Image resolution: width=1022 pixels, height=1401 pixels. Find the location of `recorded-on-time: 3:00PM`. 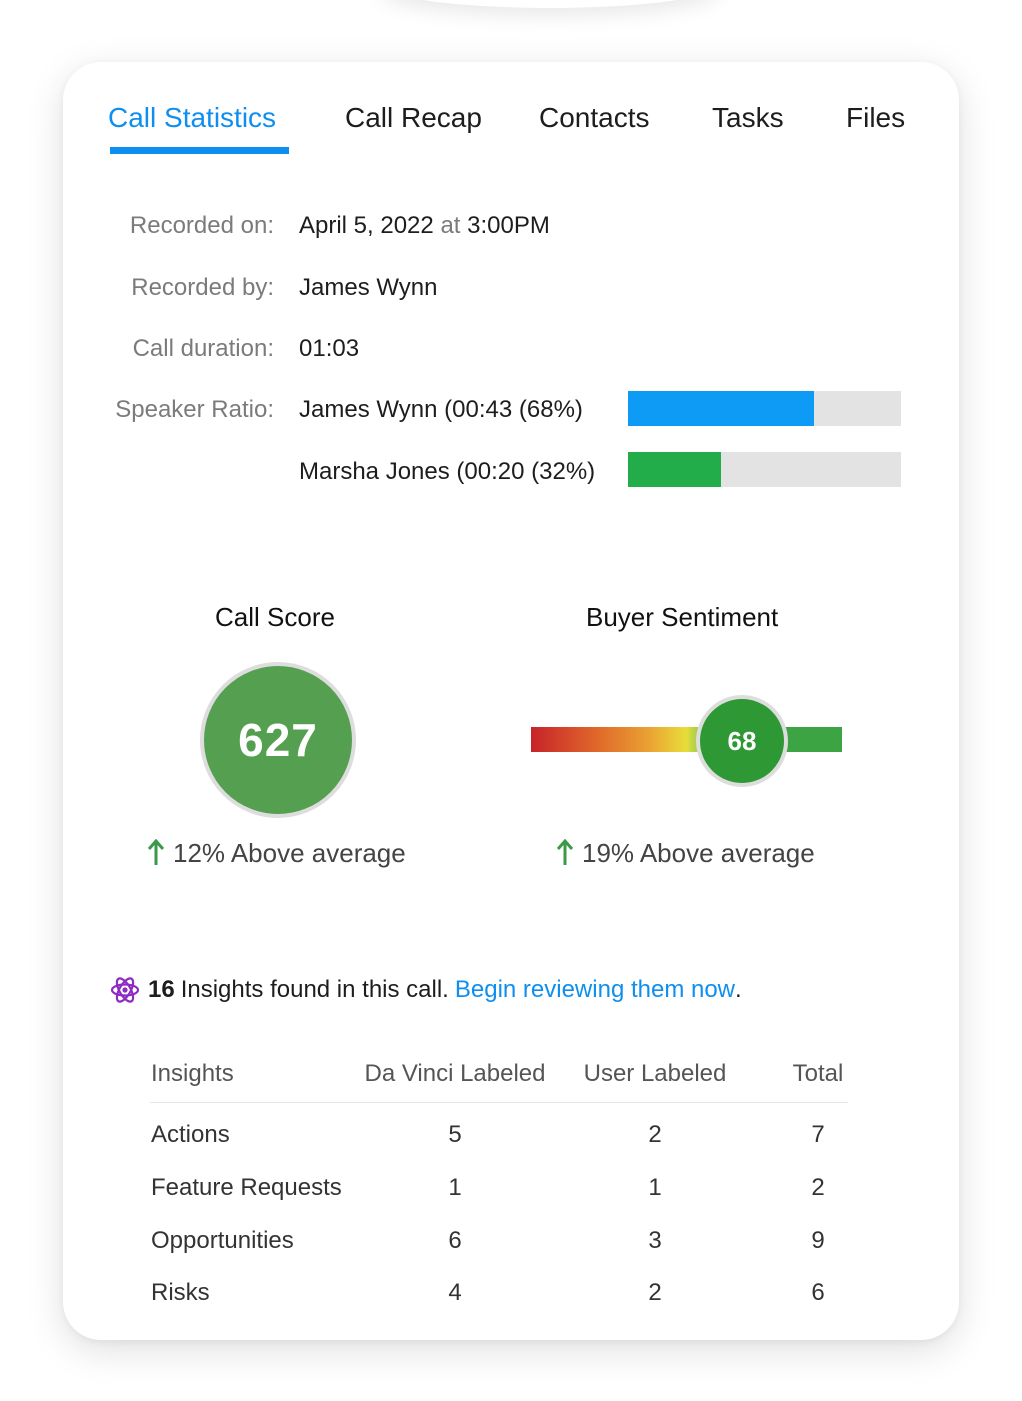

recorded-on-time: 3:00PM is located at coordinates (508, 225).